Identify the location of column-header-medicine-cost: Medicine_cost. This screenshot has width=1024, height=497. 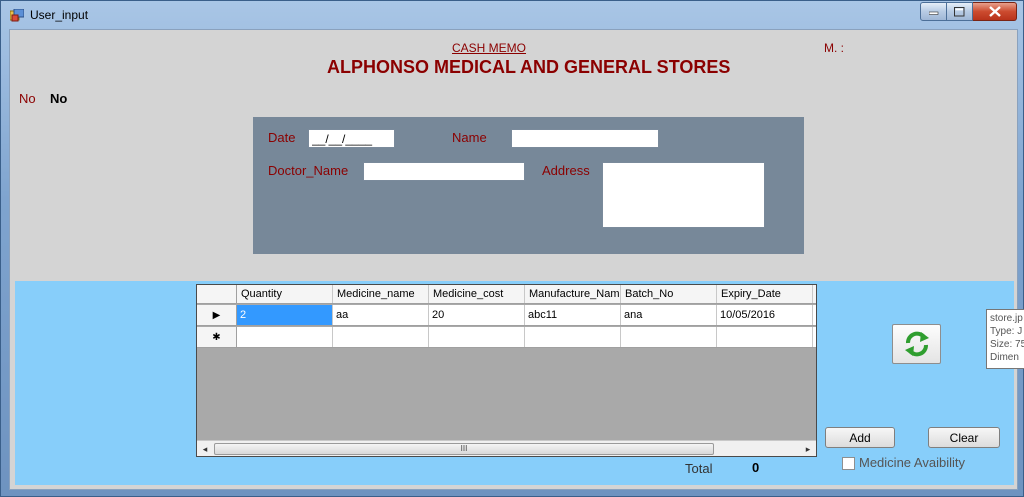
(477, 294).